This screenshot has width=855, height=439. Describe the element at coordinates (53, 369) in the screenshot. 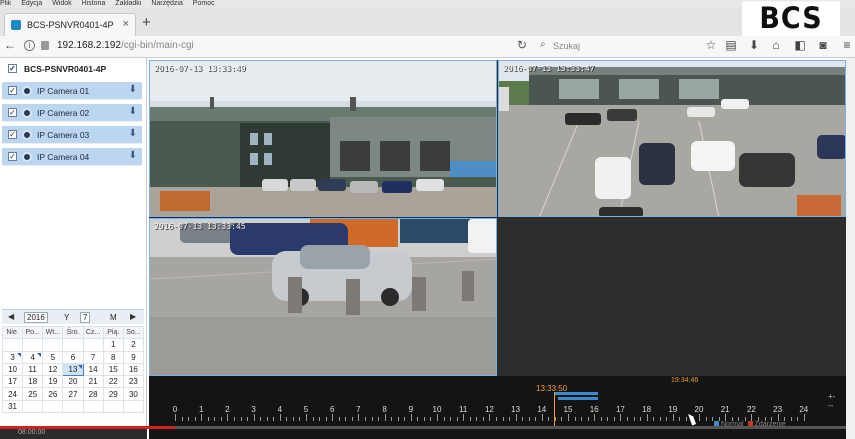

I see `calendar-day: 12` at that location.